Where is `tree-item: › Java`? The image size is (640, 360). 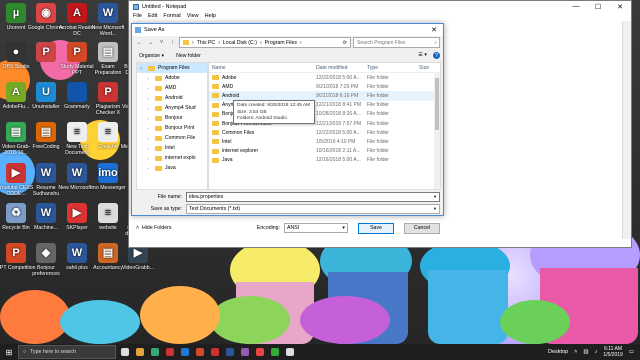 tree-item: › Java is located at coordinates (172, 168).